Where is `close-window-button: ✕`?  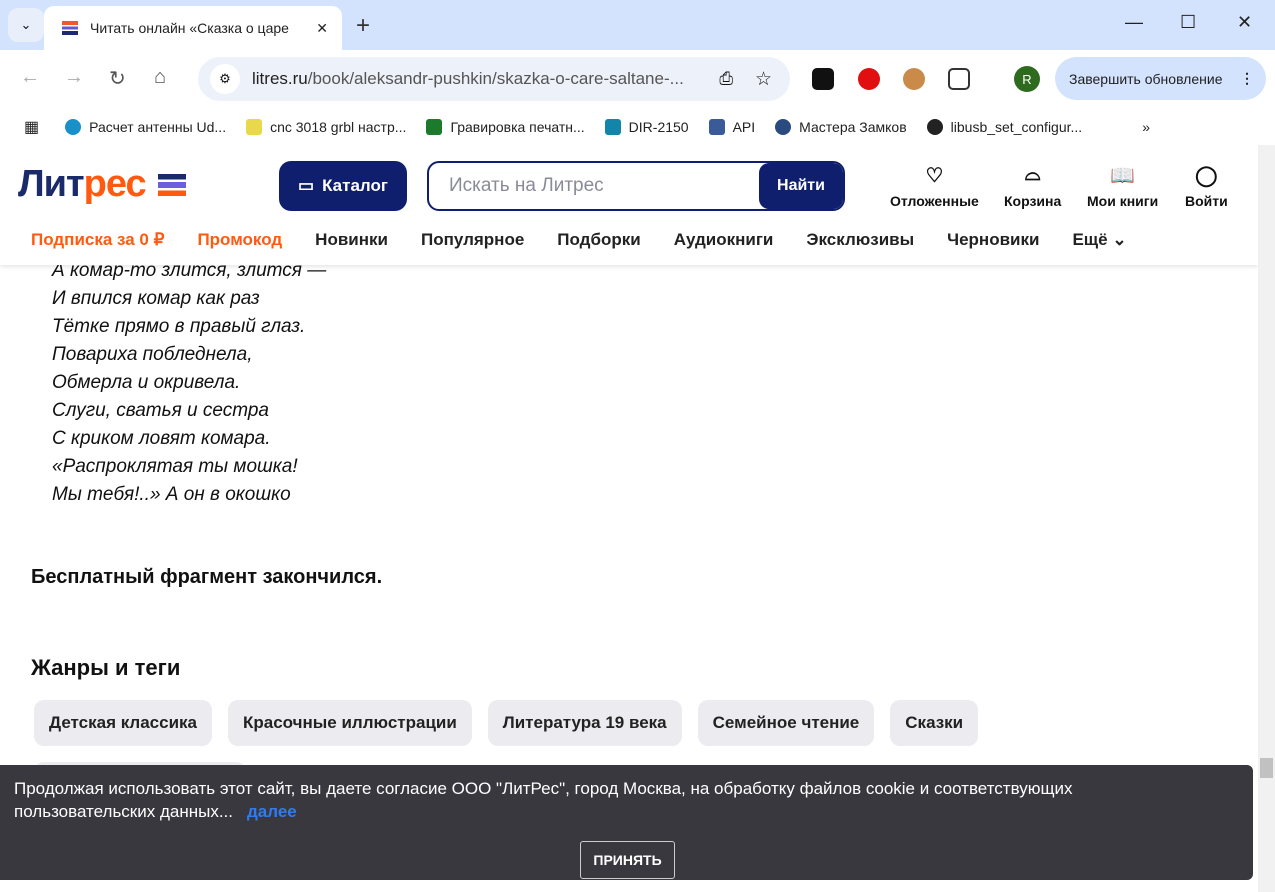 close-window-button: ✕ is located at coordinates (1244, 22).